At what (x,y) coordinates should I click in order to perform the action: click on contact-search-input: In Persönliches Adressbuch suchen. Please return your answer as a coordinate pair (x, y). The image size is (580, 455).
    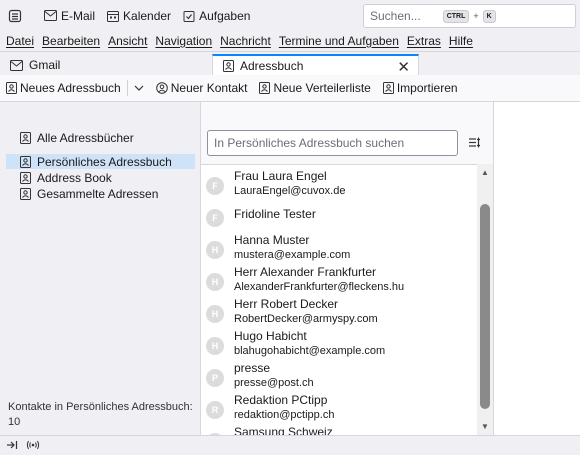
    Looking at the image, I should click on (332, 143).